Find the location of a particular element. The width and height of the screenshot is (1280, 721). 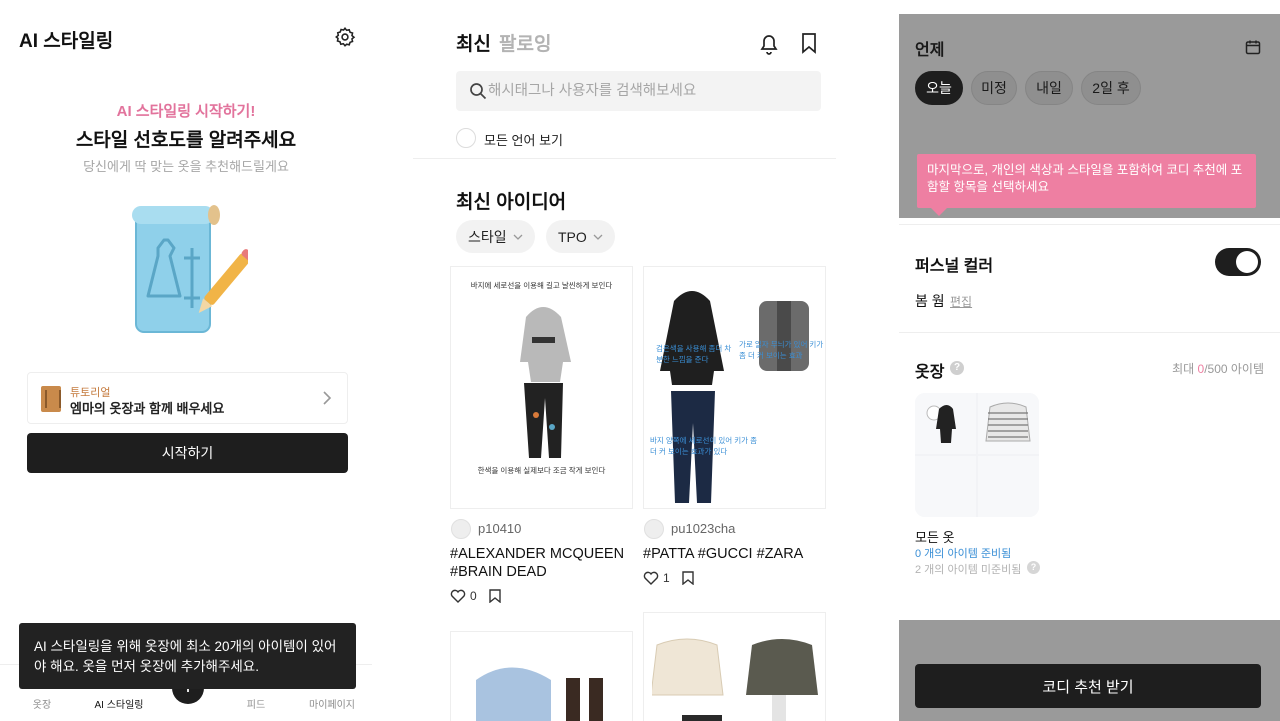

bell-icon is located at coordinates (769, 43).